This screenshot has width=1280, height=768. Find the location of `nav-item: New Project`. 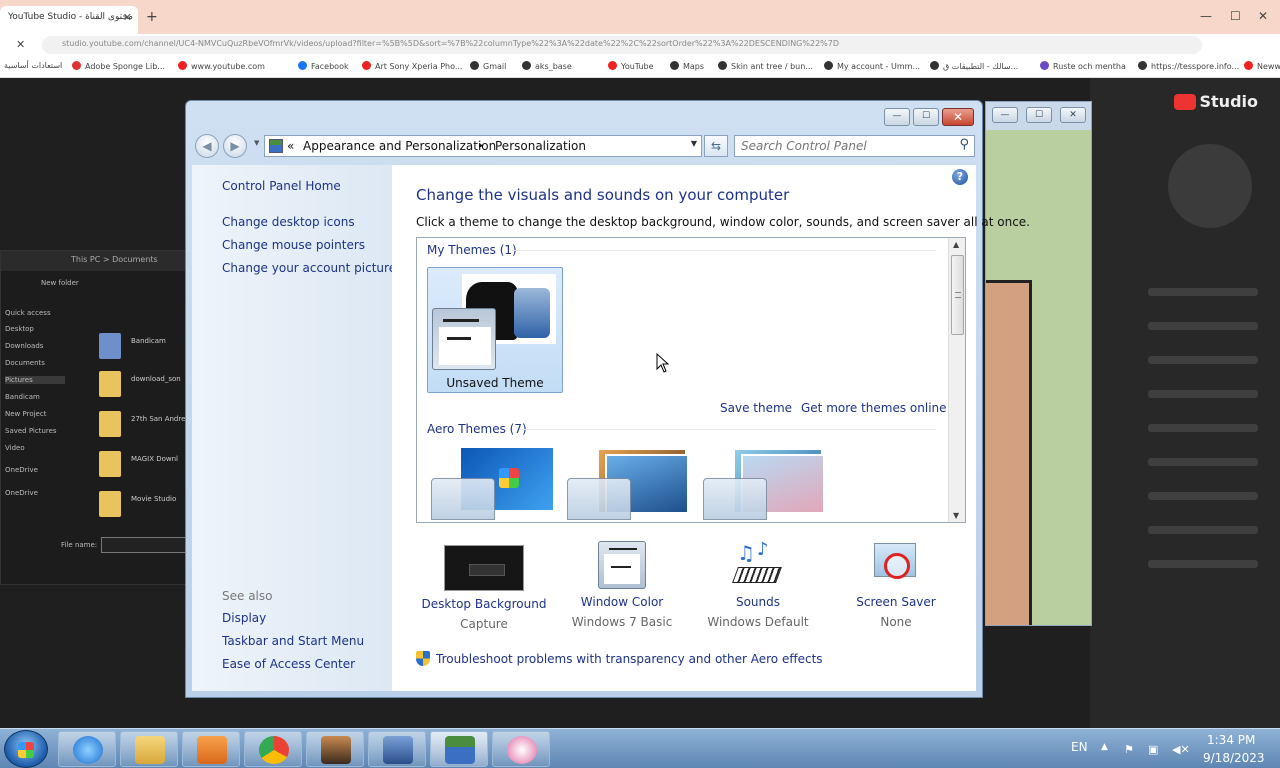

nav-item: New Project is located at coordinates (25, 414).